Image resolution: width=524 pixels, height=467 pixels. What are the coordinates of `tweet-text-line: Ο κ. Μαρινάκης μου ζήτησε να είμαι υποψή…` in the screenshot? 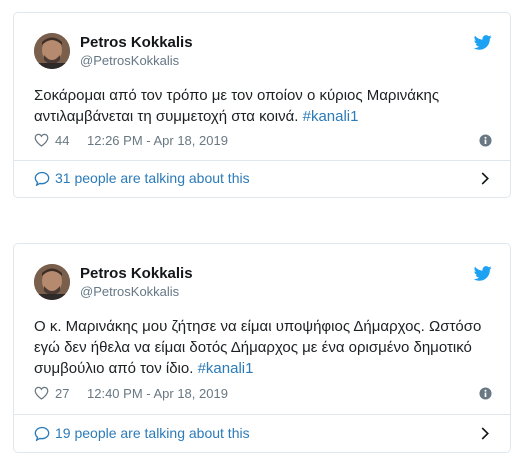 It's located at (258, 326).